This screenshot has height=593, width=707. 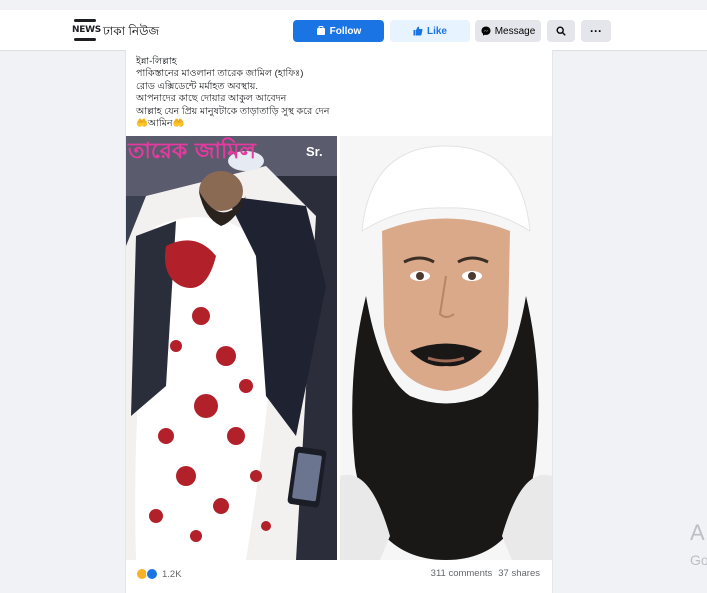 I want to click on thumbs-up-icon, so click(x=418, y=31).